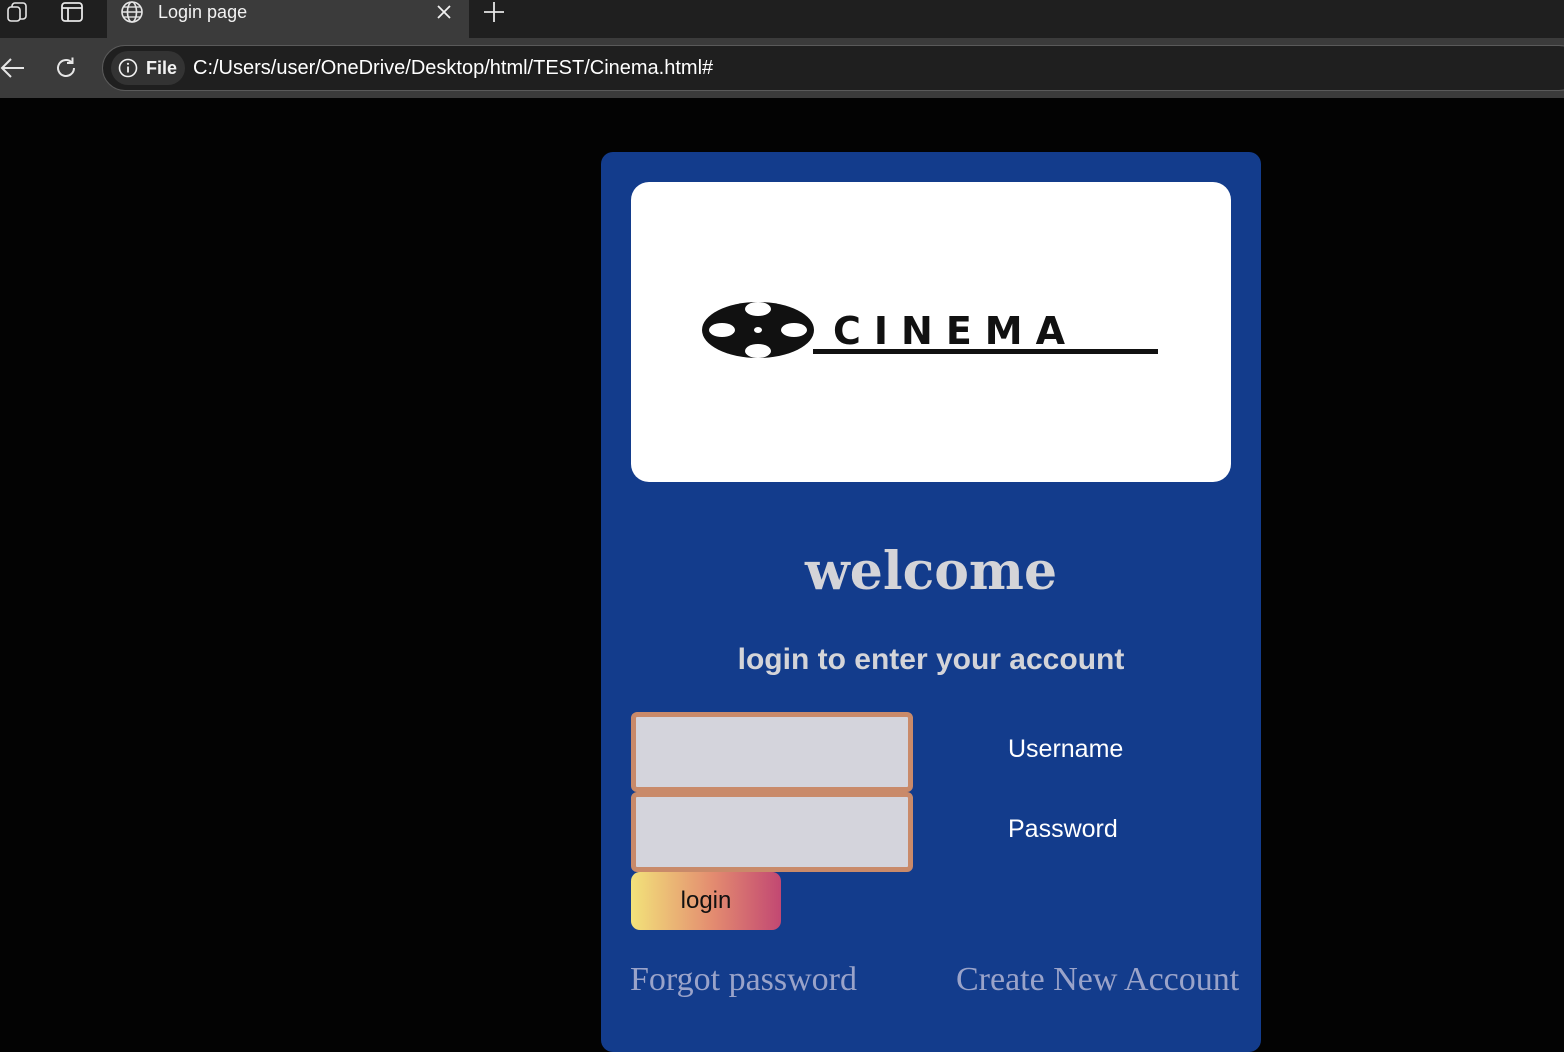  What do you see at coordinates (288, 19) in the screenshot?
I see `active-tab: Login page` at bounding box center [288, 19].